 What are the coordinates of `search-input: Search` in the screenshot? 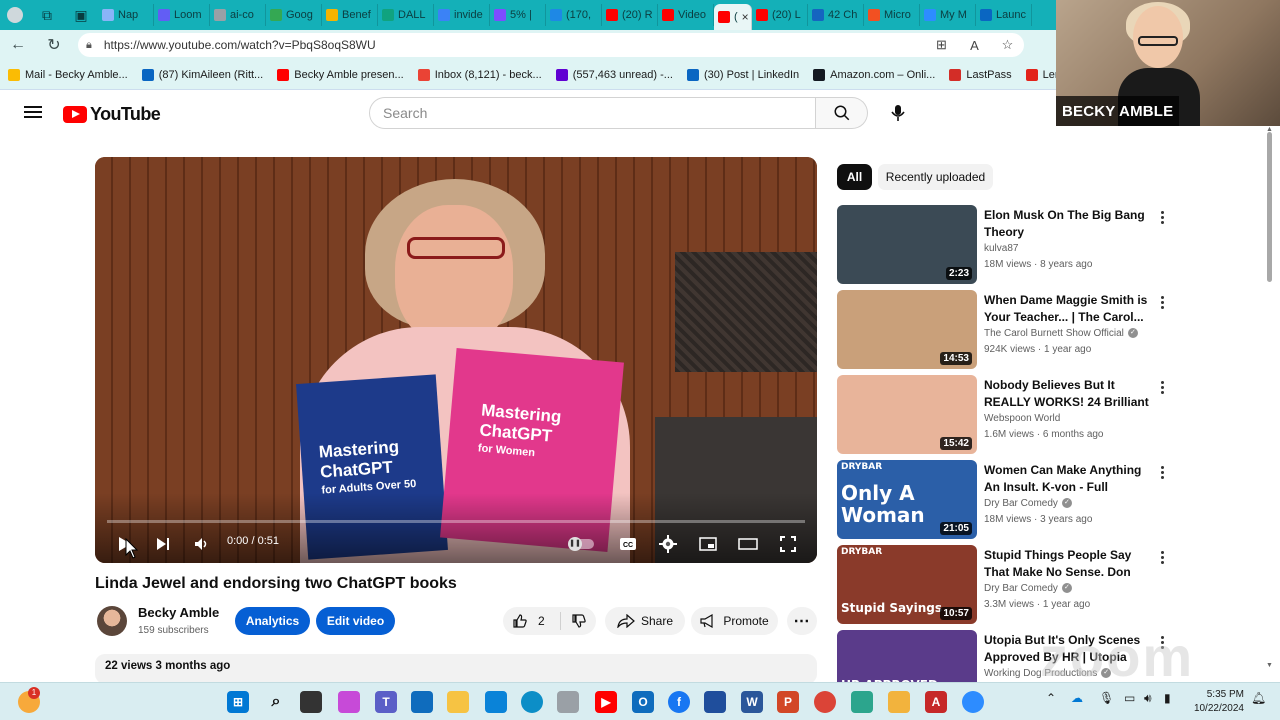 It's located at (592, 113).